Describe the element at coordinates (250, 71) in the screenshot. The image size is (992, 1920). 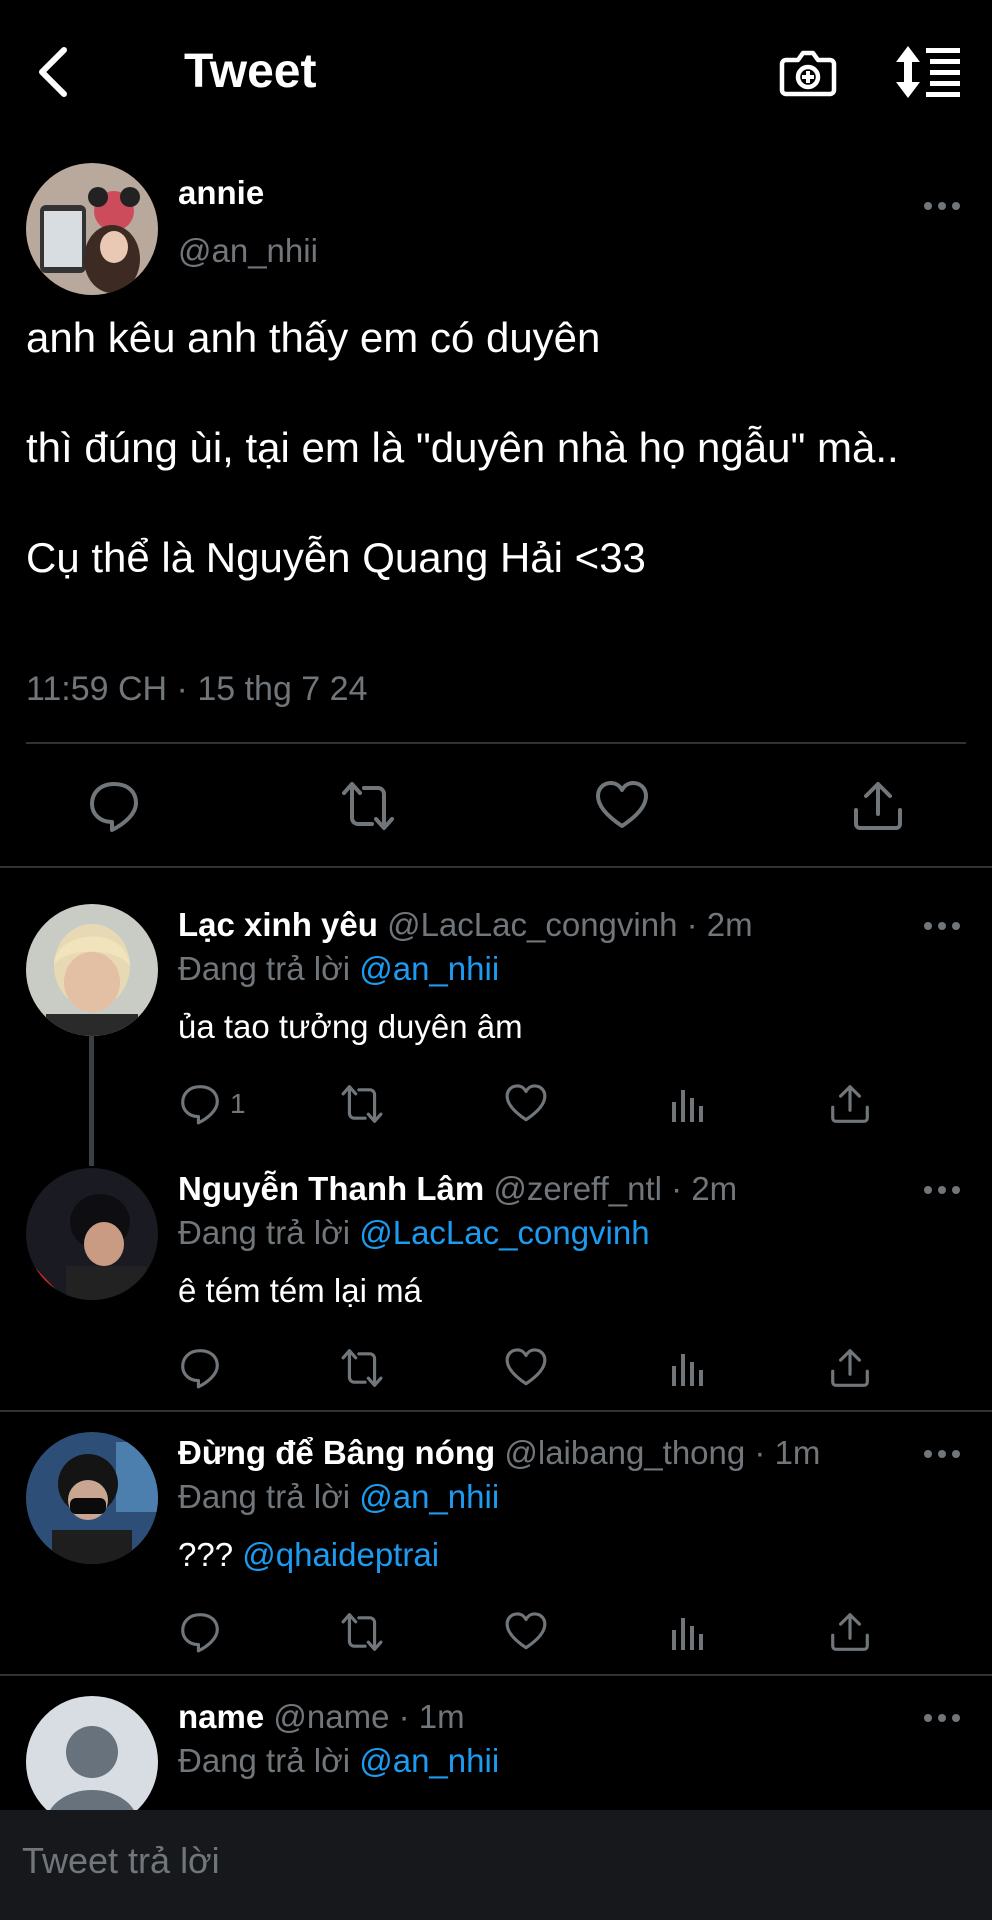
I see `page-title: Tweet` at that location.